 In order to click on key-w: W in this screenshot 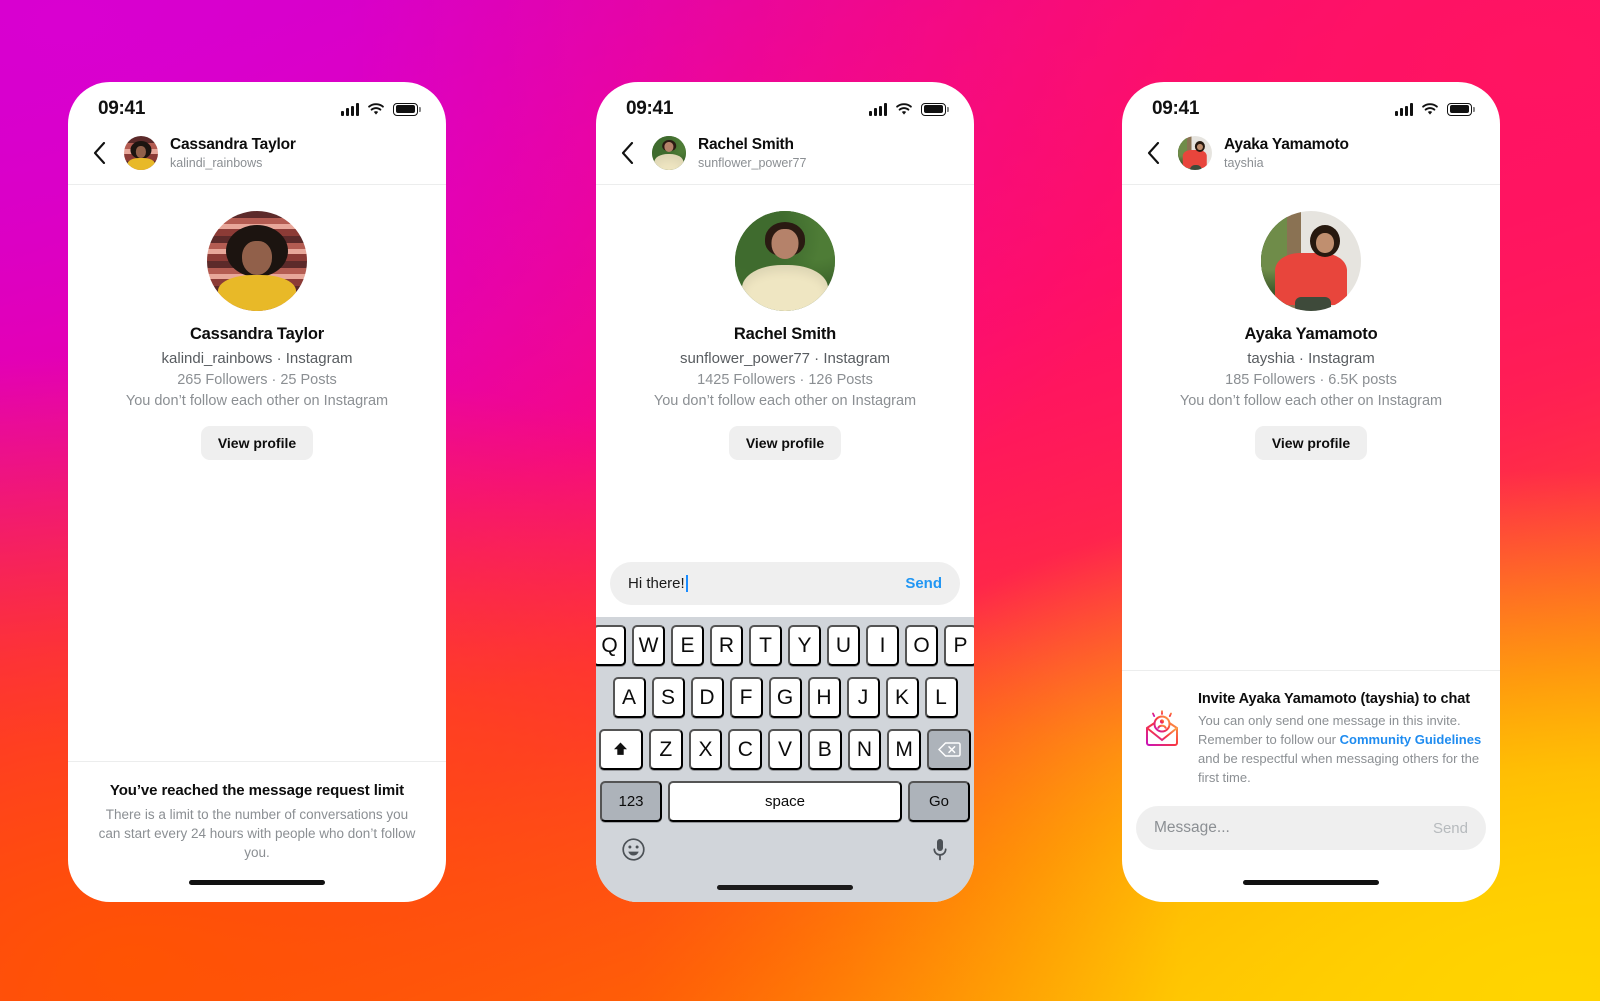, I will do `click(648, 645)`.